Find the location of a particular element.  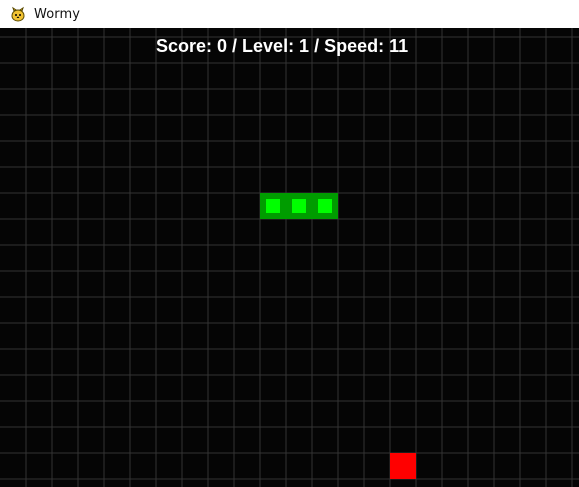

apple is located at coordinates (403, 466).